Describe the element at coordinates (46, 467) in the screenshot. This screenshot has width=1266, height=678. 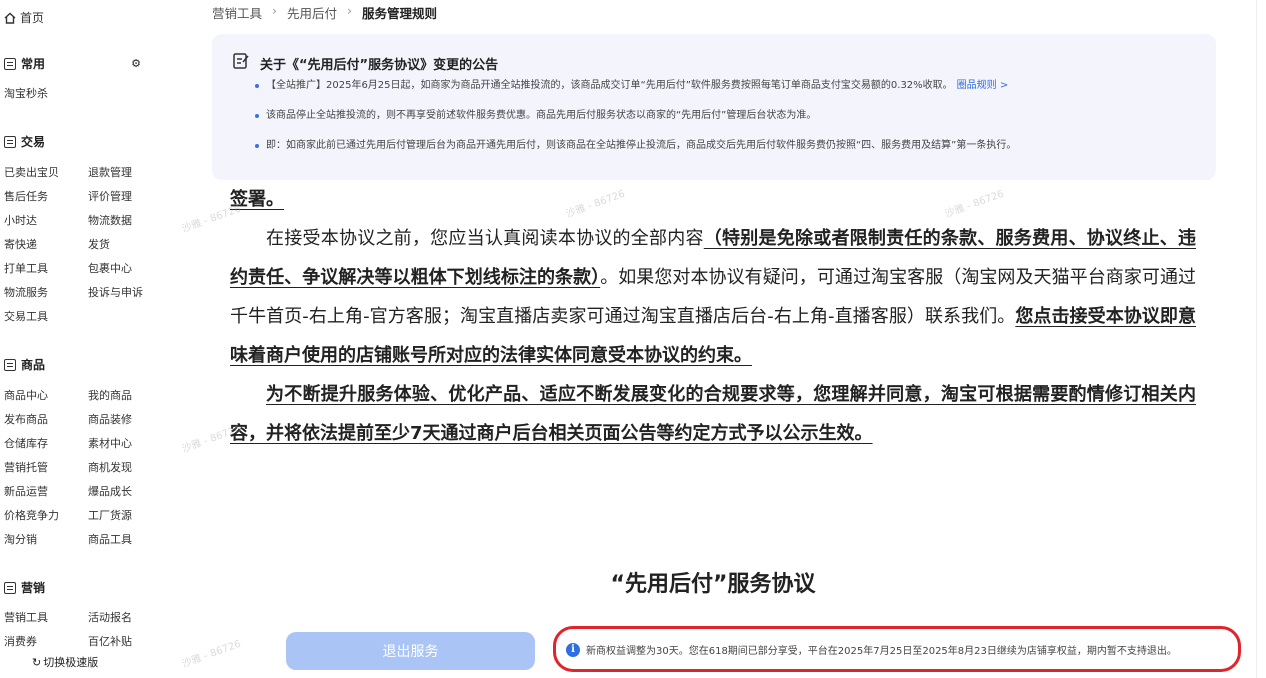
I see `sidebar-item: 营销托管` at that location.